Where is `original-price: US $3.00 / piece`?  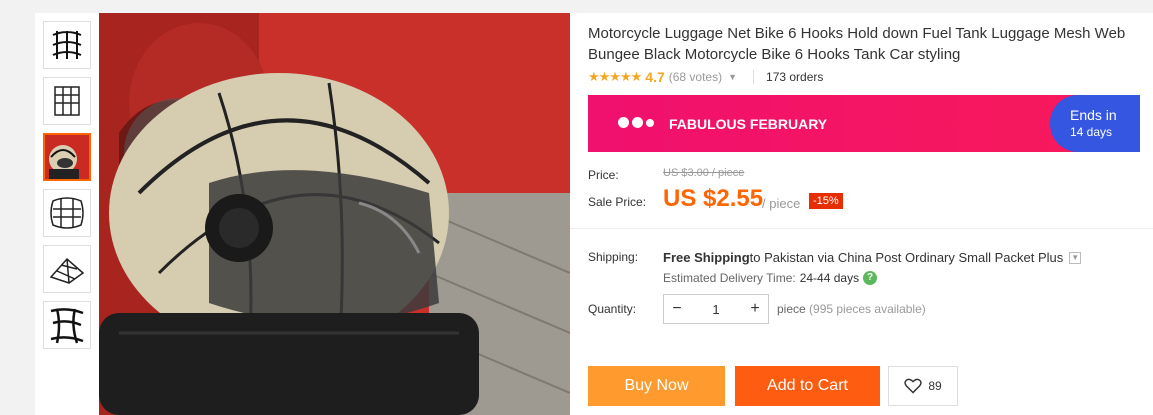
original-price: US $3.00 / piece is located at coordinates (704, 173).